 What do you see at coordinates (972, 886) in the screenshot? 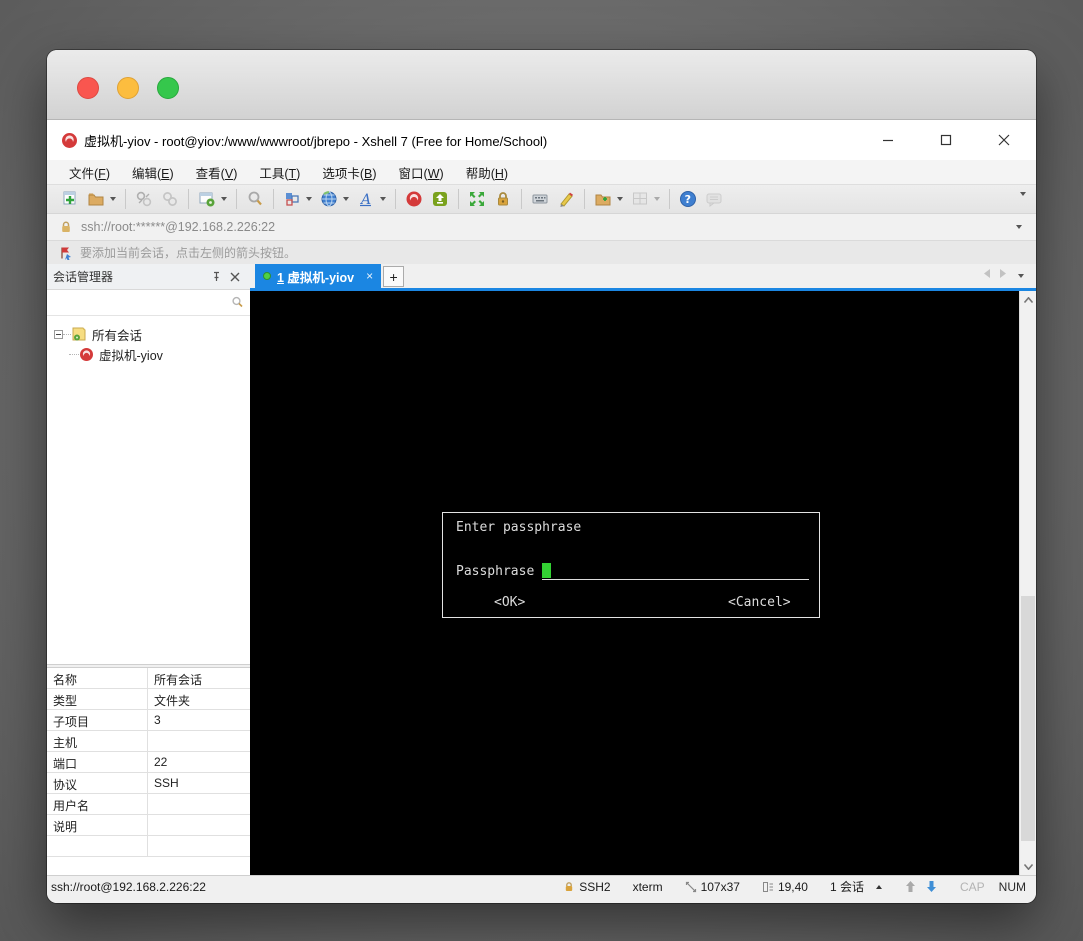
I see `status-caps-lock: CAP` at bounding box center [972, 886].